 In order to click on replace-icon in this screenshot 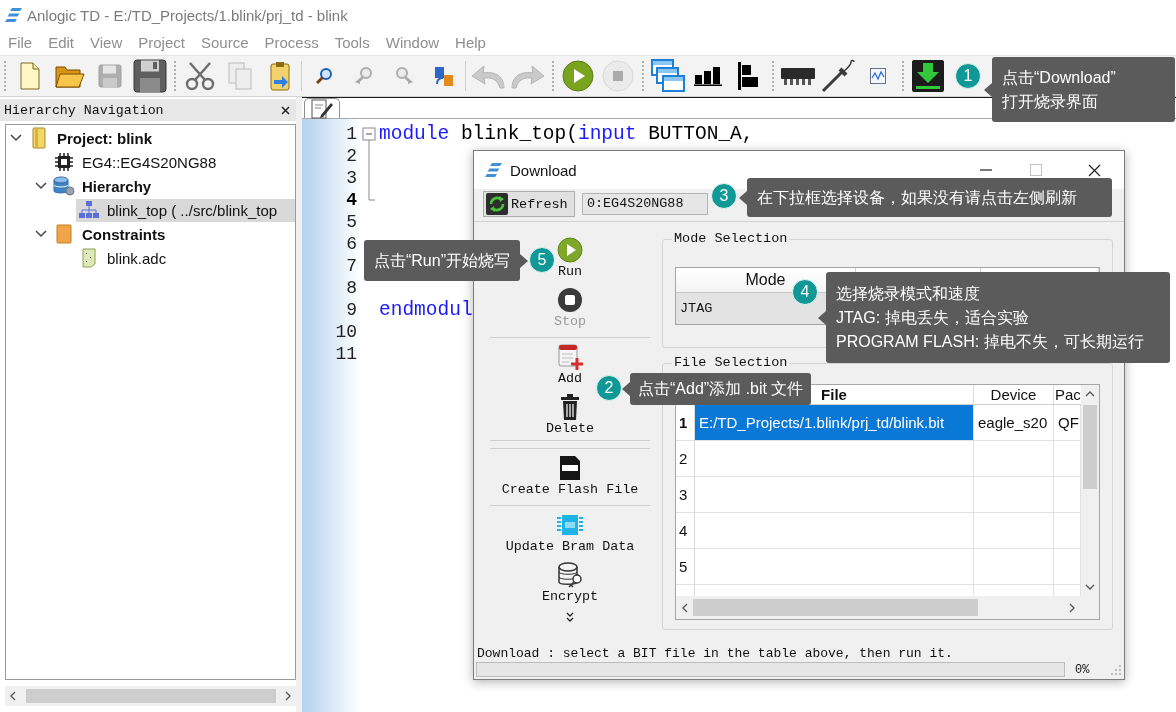, I will do `click(444, 76)`.